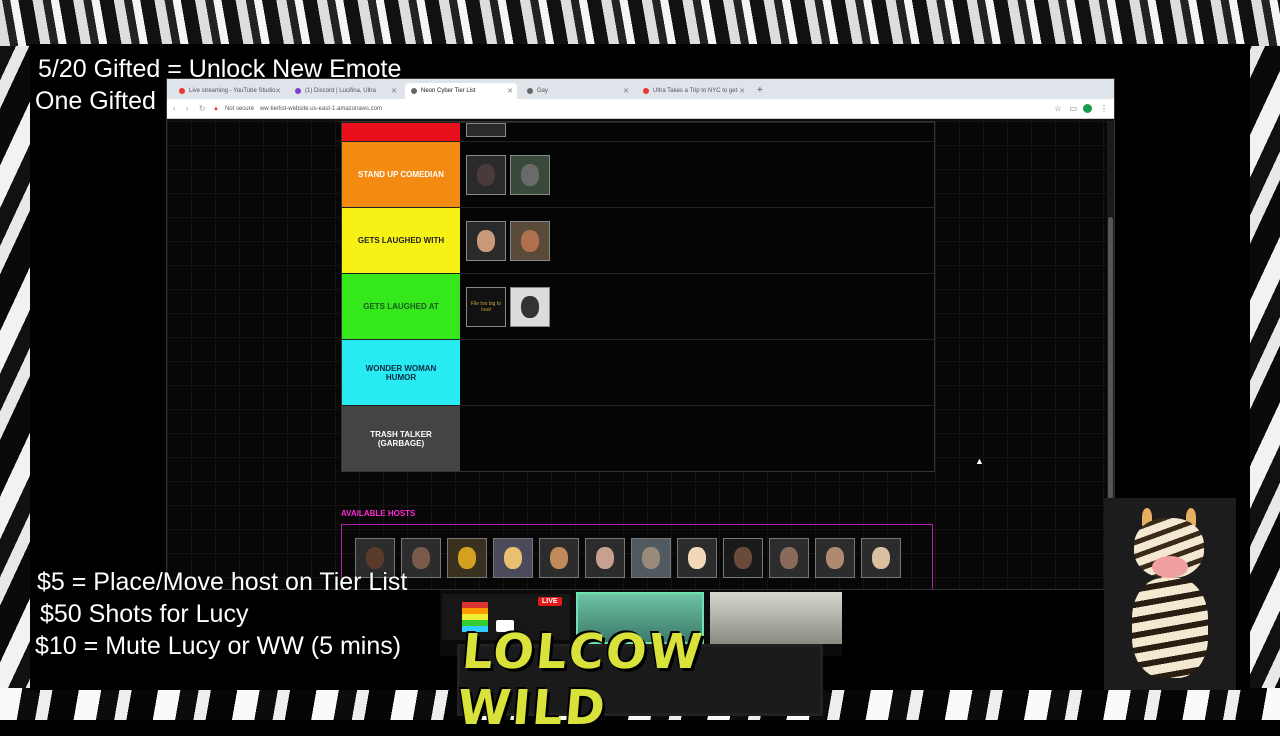 This screenshot has width=1280, height=736. Describe the element at coordinates (1110, 362) in the screenshot. I see `scrollbar-thumb` at that location.